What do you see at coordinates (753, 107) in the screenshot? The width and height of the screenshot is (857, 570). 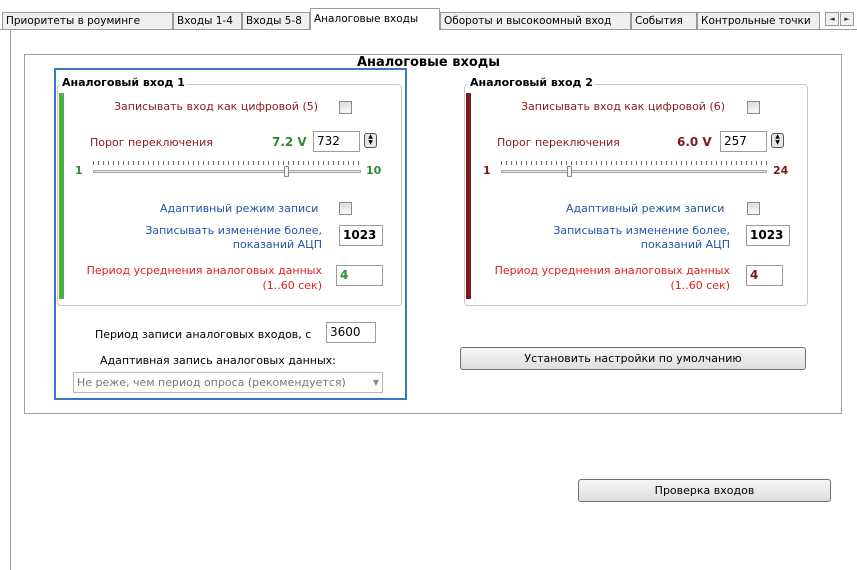 I see `record-digital-2-checkbox` at bounding box center [753, 107].